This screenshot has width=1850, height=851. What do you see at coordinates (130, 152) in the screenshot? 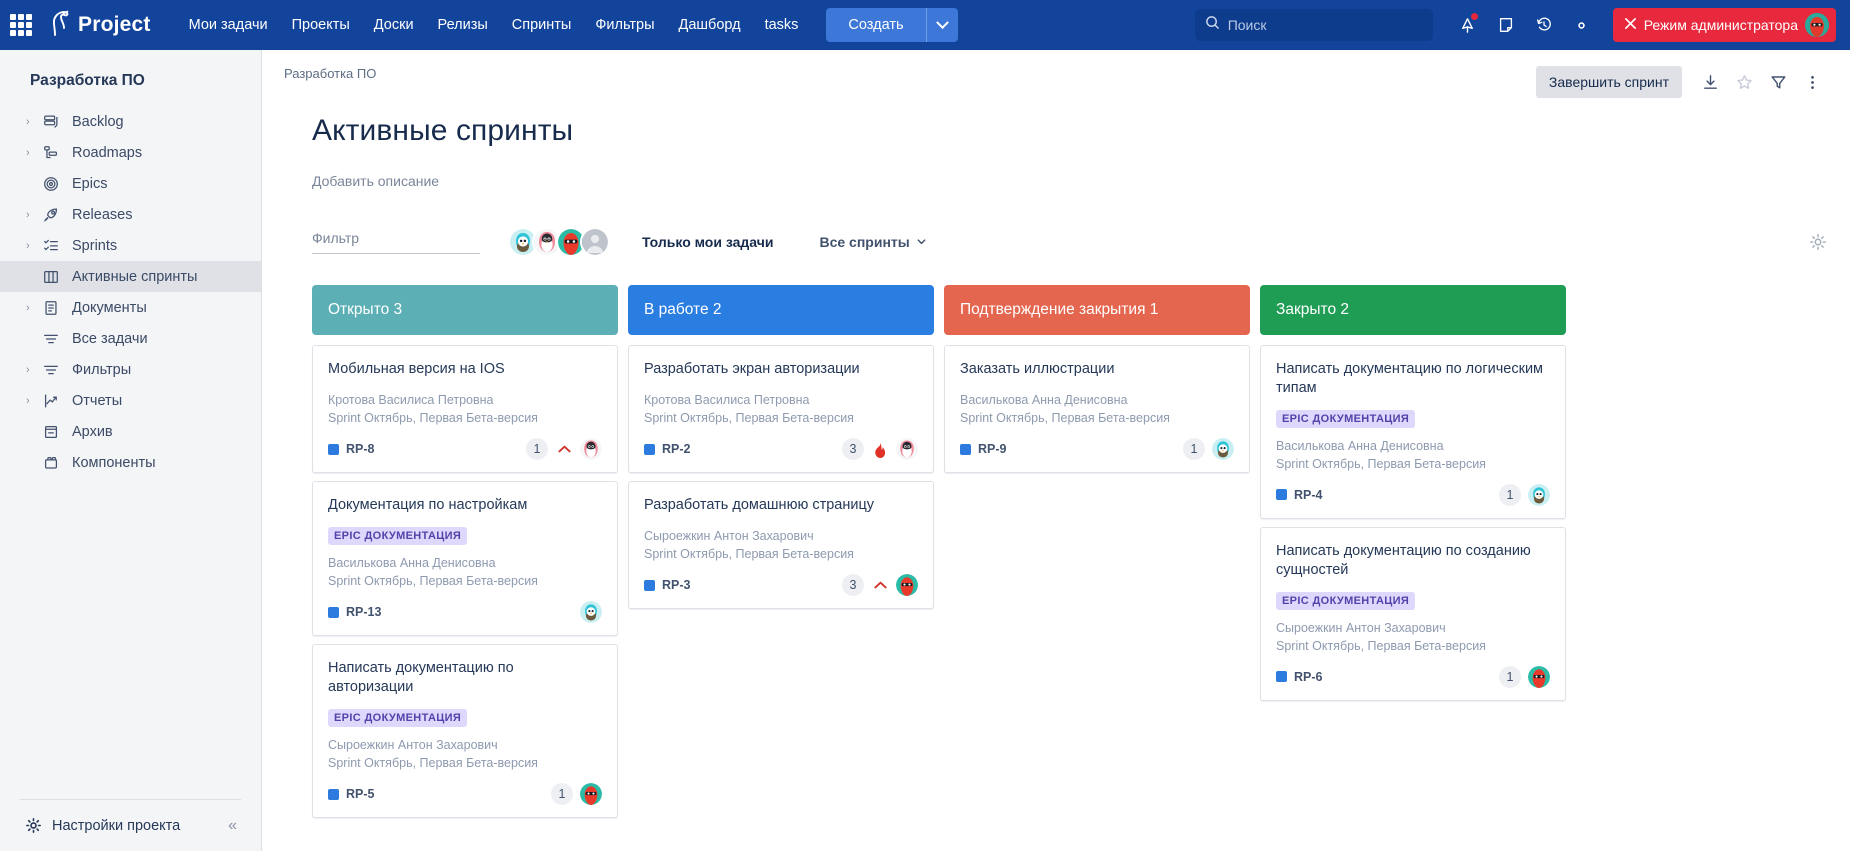
I see `sidebar-item-roadmaps: › Roadmaps` at bounding box center [130, 152].